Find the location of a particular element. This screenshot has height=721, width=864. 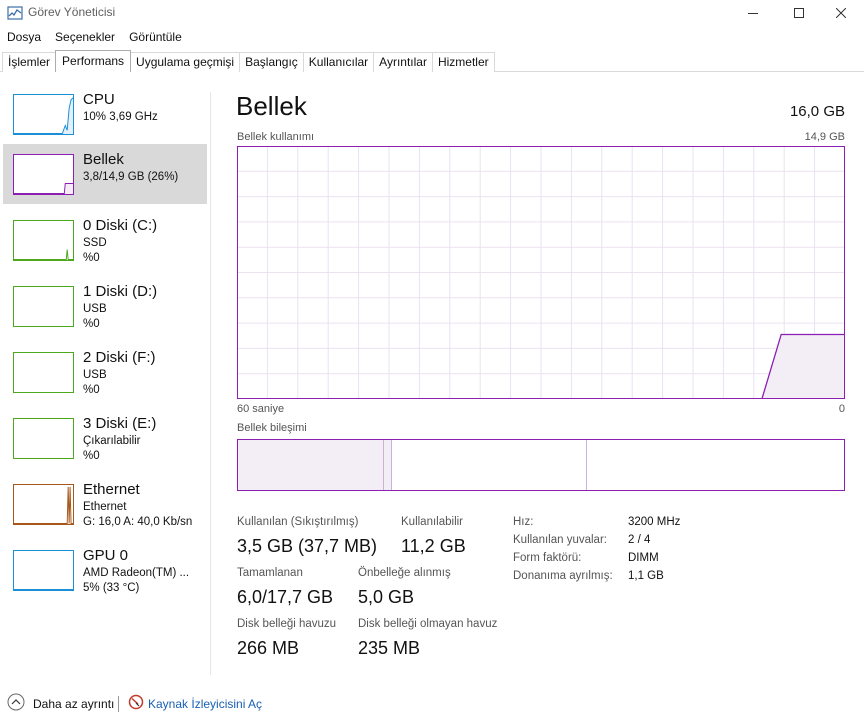

sidebar-item-title: 3 Diski (E:) is located at coordinates (120, 423).